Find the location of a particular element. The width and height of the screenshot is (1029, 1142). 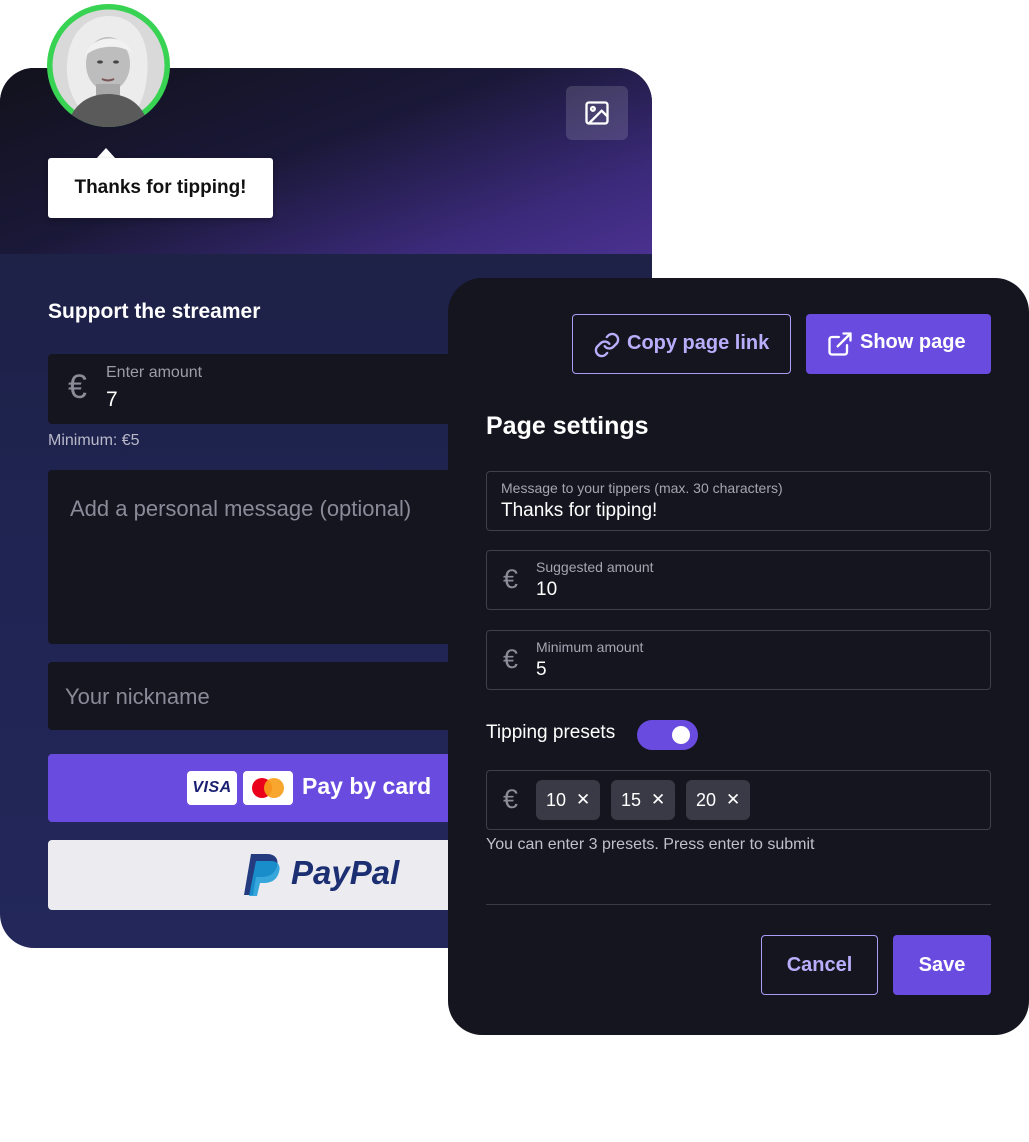

copy-page-link-button: Copy page link is located at coordinates (681, 344).